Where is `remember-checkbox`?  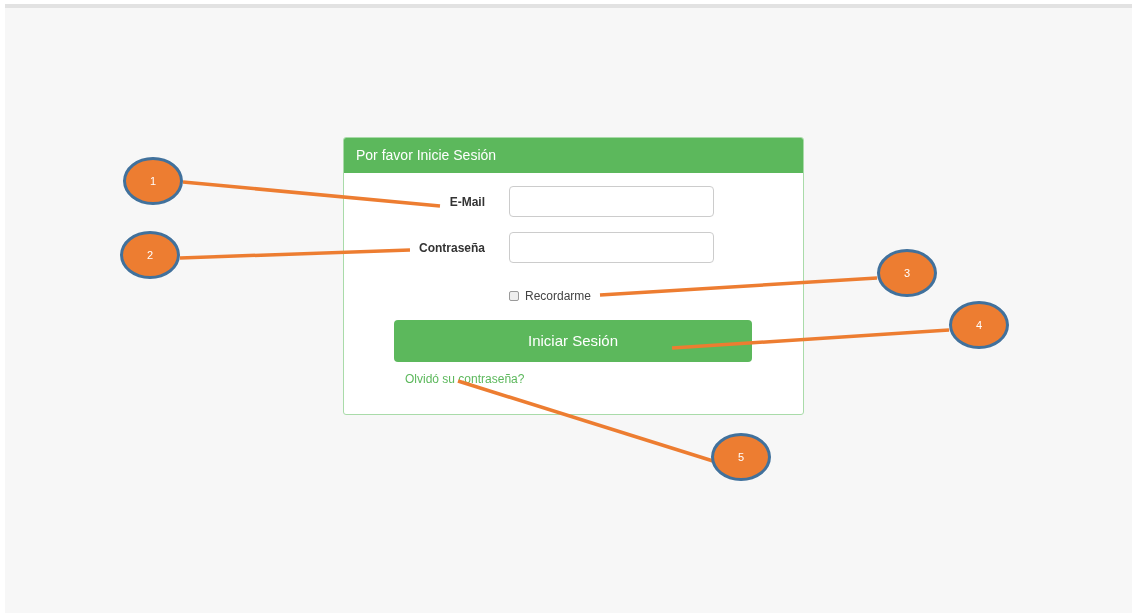
remember-checkbox is located at coordinates (514, 296).